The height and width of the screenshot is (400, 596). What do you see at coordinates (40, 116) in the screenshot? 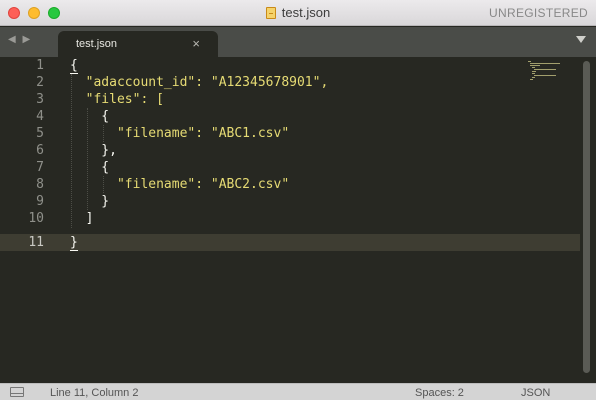
I see `line-number: 4` at bounding box center [40, 116].